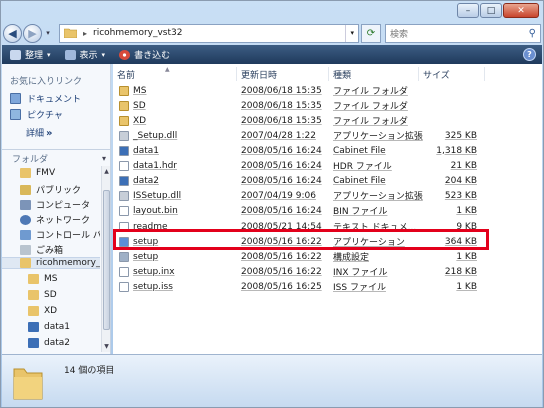 Image resolution: width=544 pixels, height=408 pixels. I want to click on cell-name: data1, so click(139, 150).